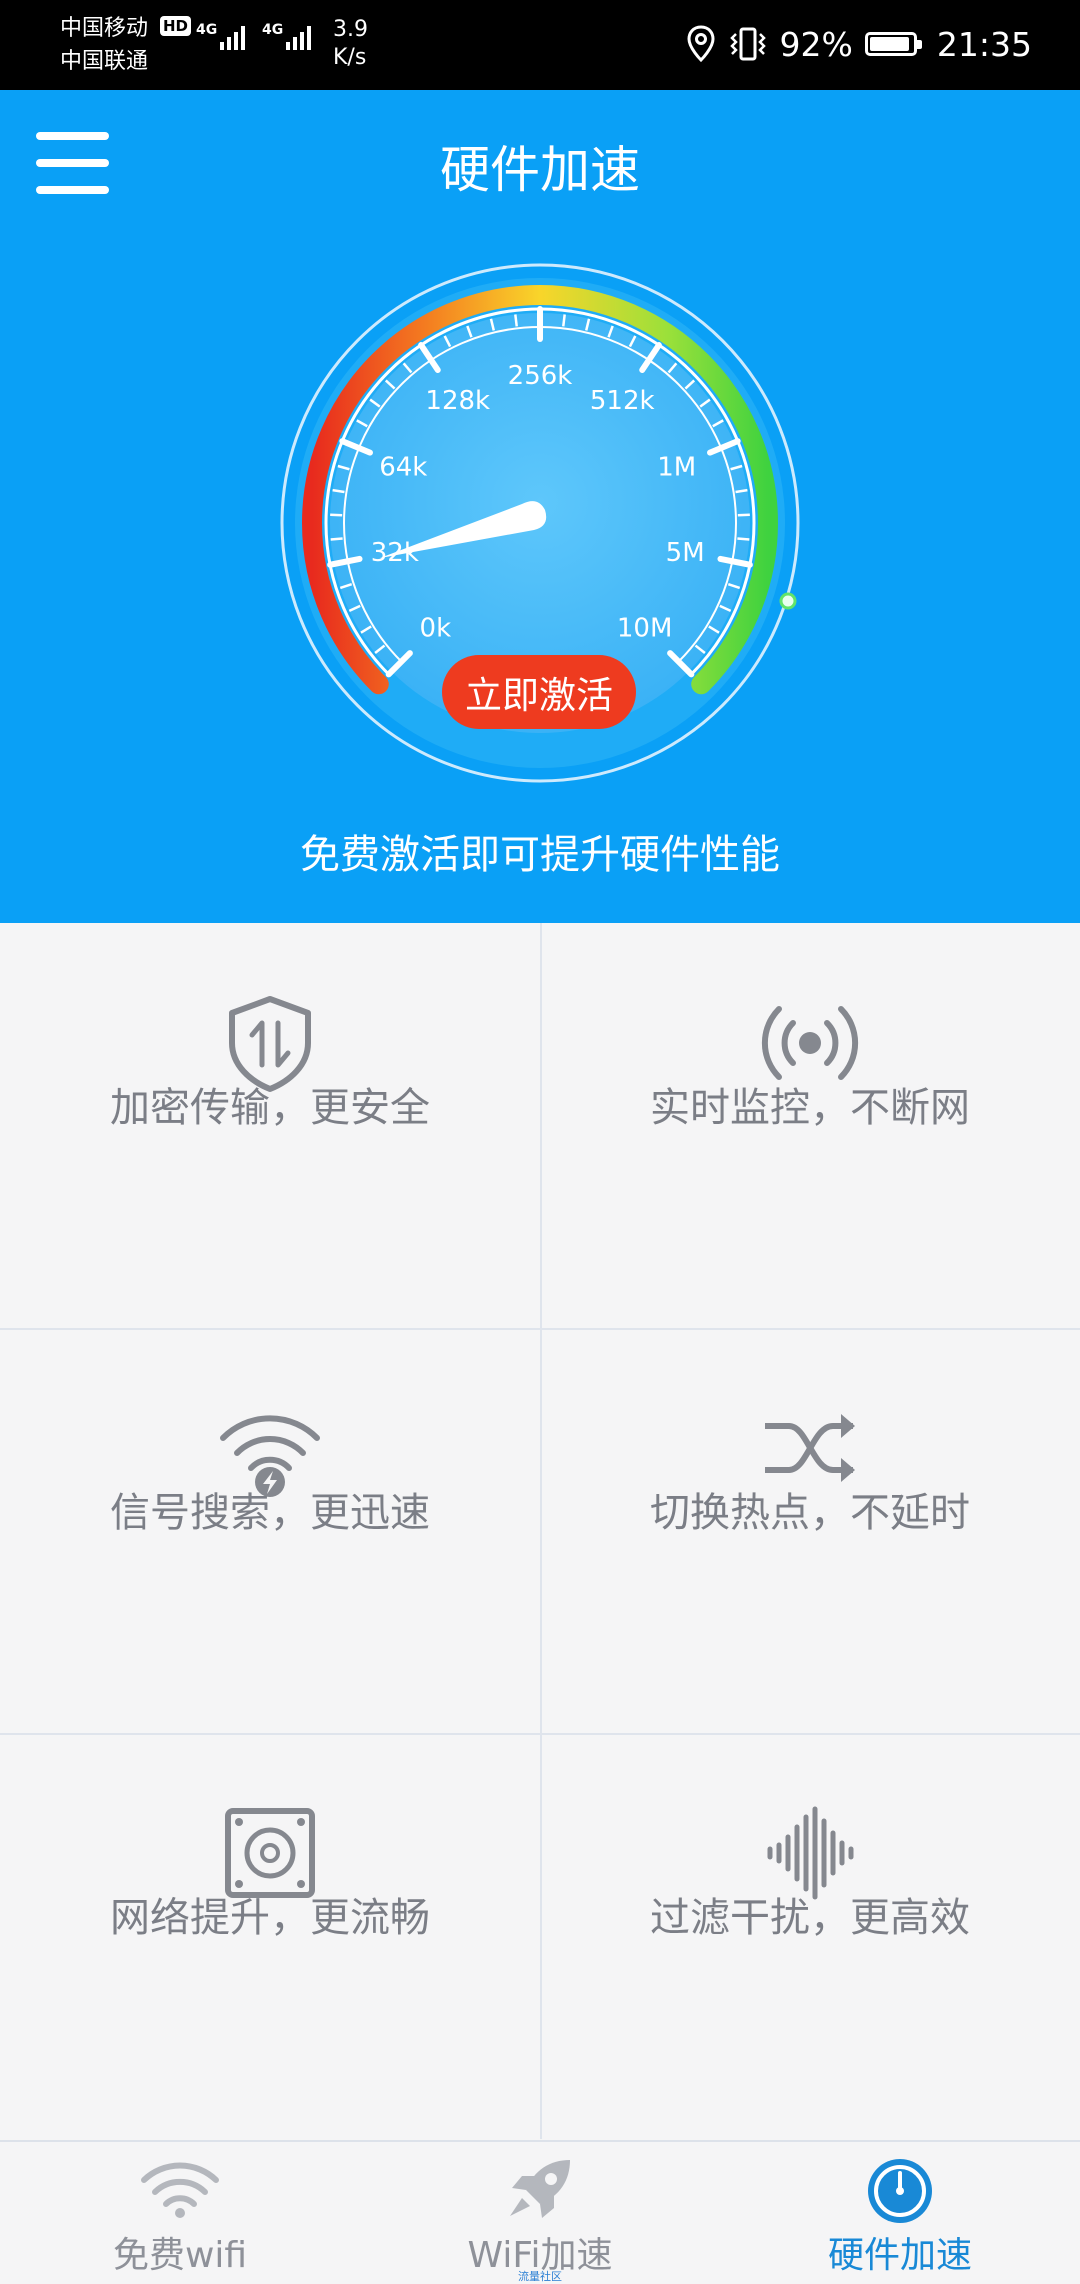 The width and height of the screenshot is (1080, 2284). I want to click on feature-cell-signal: 信号搜索，更迅速, so click(270, 1530).